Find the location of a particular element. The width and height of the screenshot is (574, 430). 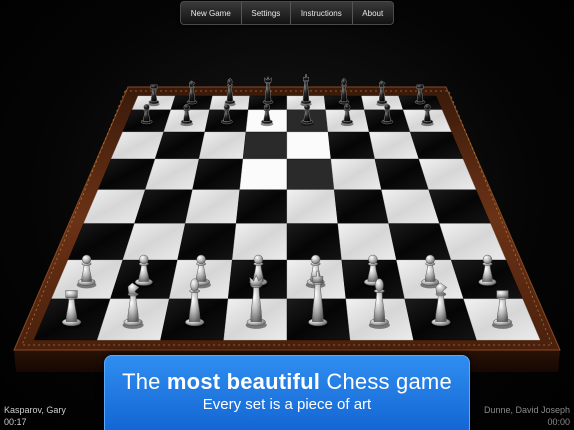

square-c6 is located at coordinates (222, 145).